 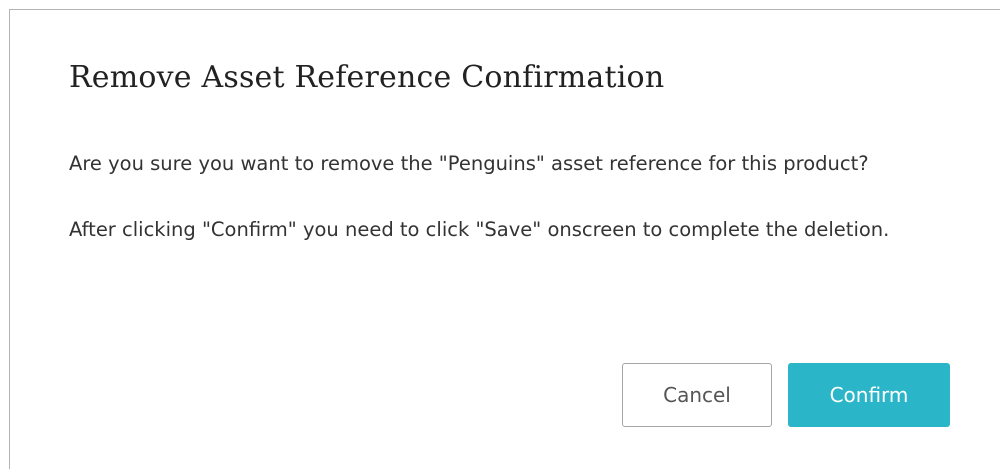 I want to click on cancel-button: Cancel, so click(x=697, y=395).